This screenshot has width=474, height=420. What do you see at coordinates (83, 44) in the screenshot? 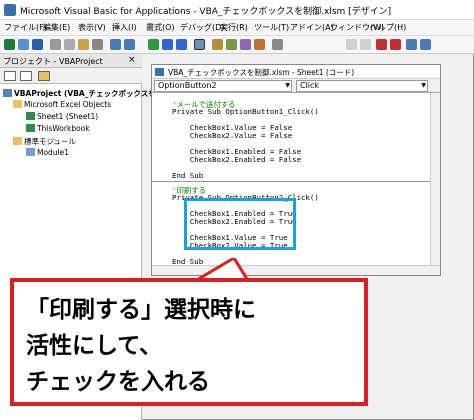
I see `paste-icon` at bounding box center [83, 44].